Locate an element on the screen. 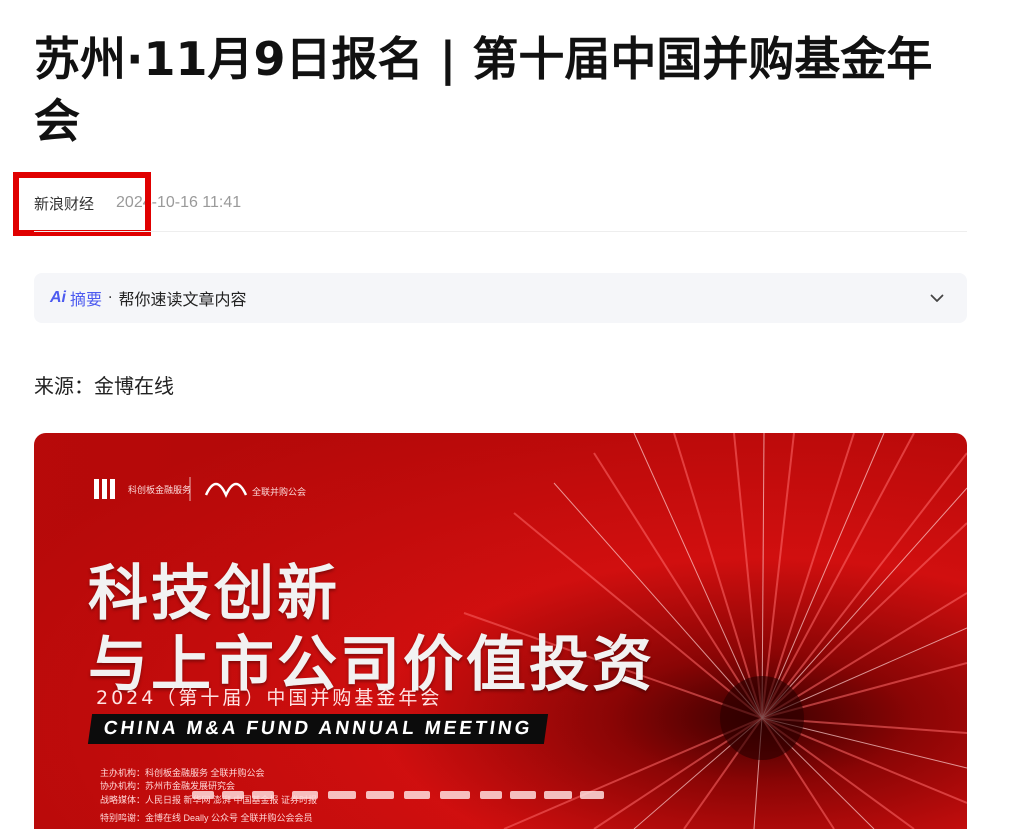 Image resolution: width=1024 pixels, height=829 pixels. banner-co-organizers: 协办机构：苏州市金融发展研究会 is located at coordinates (168, 786).